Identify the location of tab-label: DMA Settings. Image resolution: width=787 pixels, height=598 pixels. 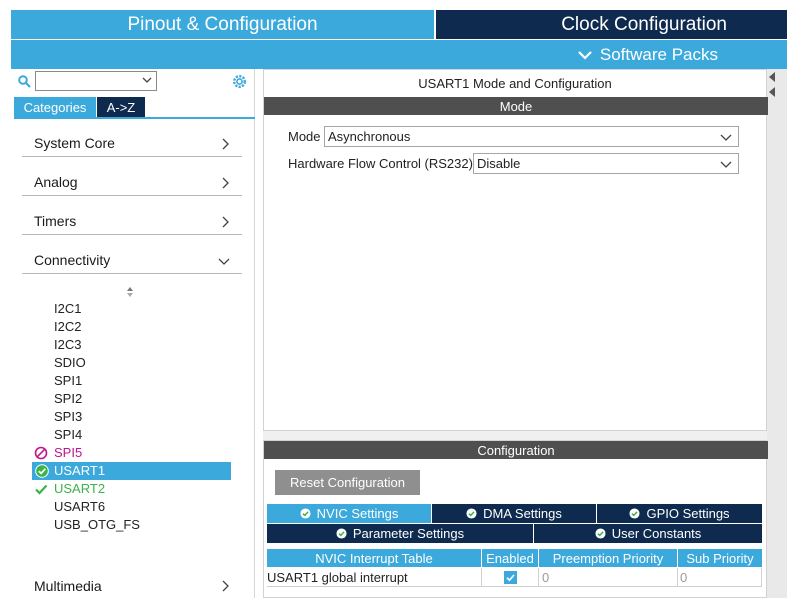
(522, 513).